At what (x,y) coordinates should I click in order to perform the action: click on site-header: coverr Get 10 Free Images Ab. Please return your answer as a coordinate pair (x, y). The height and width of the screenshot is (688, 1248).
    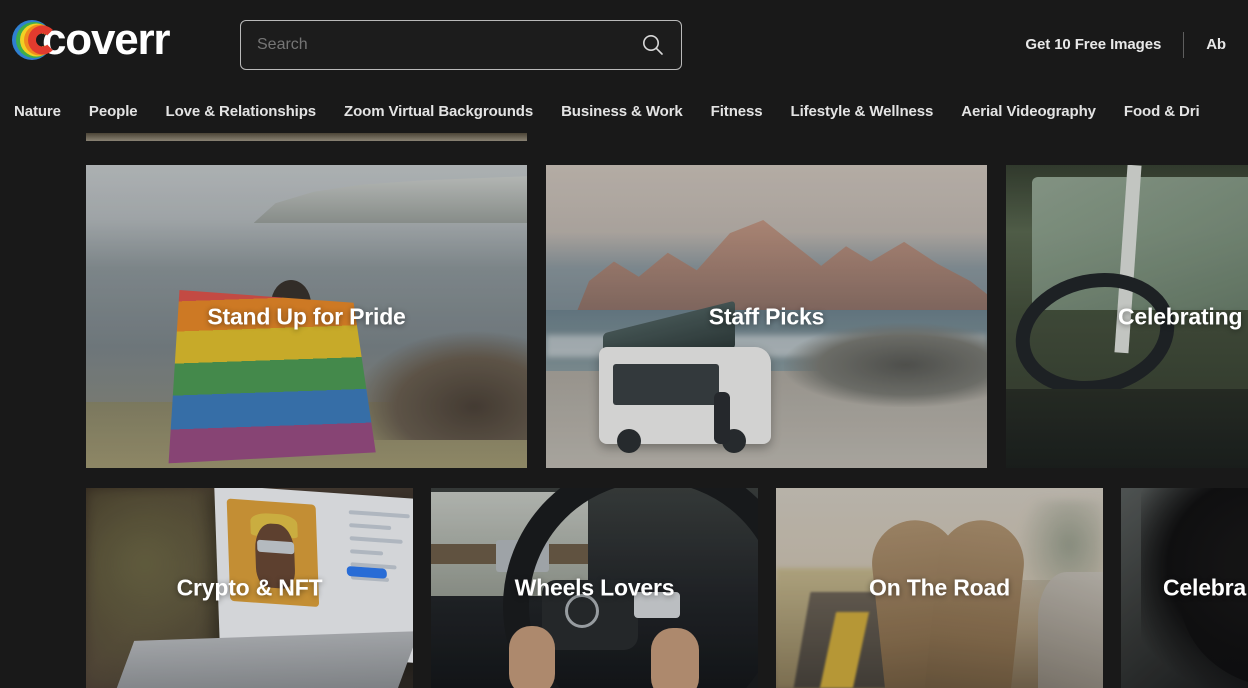
    Looking at the image, I should click on (624, 44).